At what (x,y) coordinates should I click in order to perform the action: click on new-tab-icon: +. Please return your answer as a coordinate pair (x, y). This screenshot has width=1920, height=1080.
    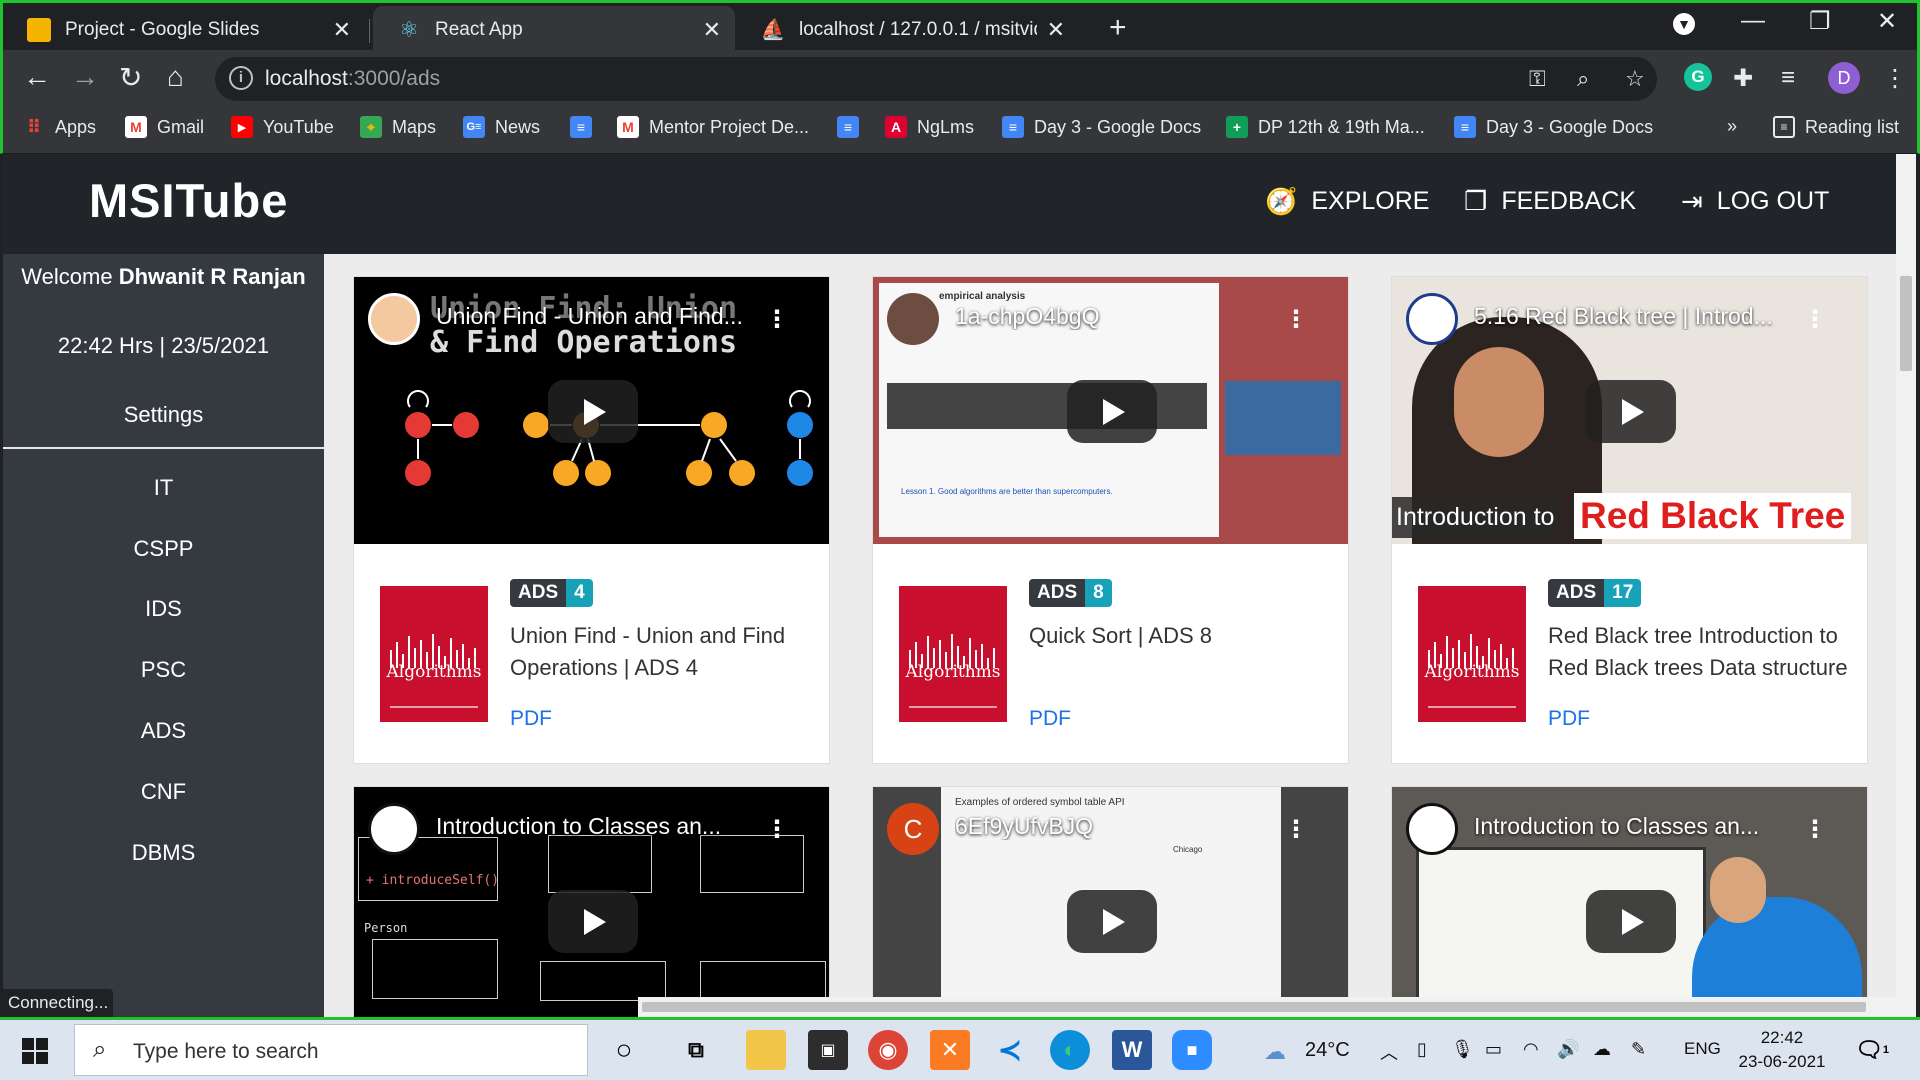
    Looking at the image, I should click on (1118, 28).